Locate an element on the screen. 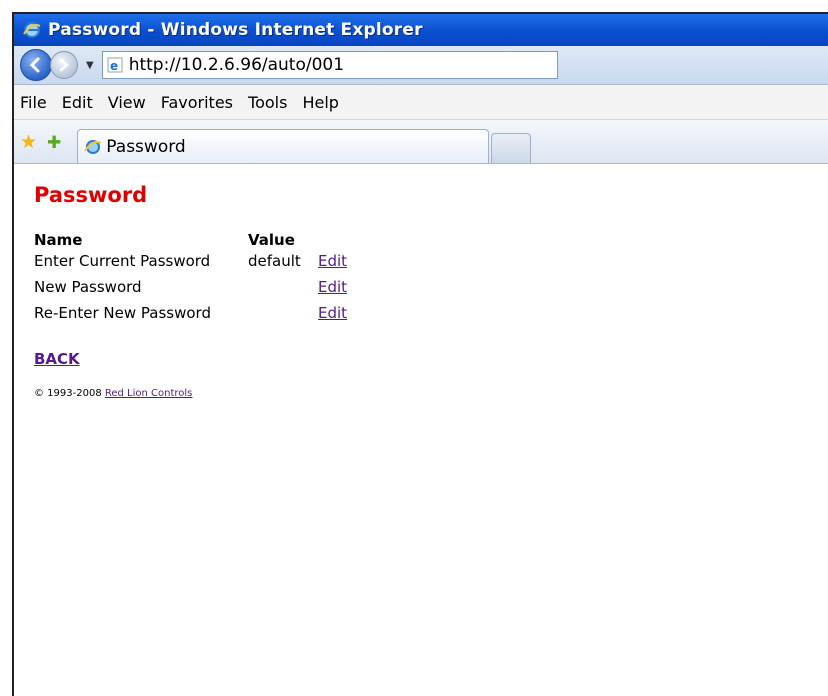  copyright-text: © 1993-2008 is located at coordinates (69, 393).